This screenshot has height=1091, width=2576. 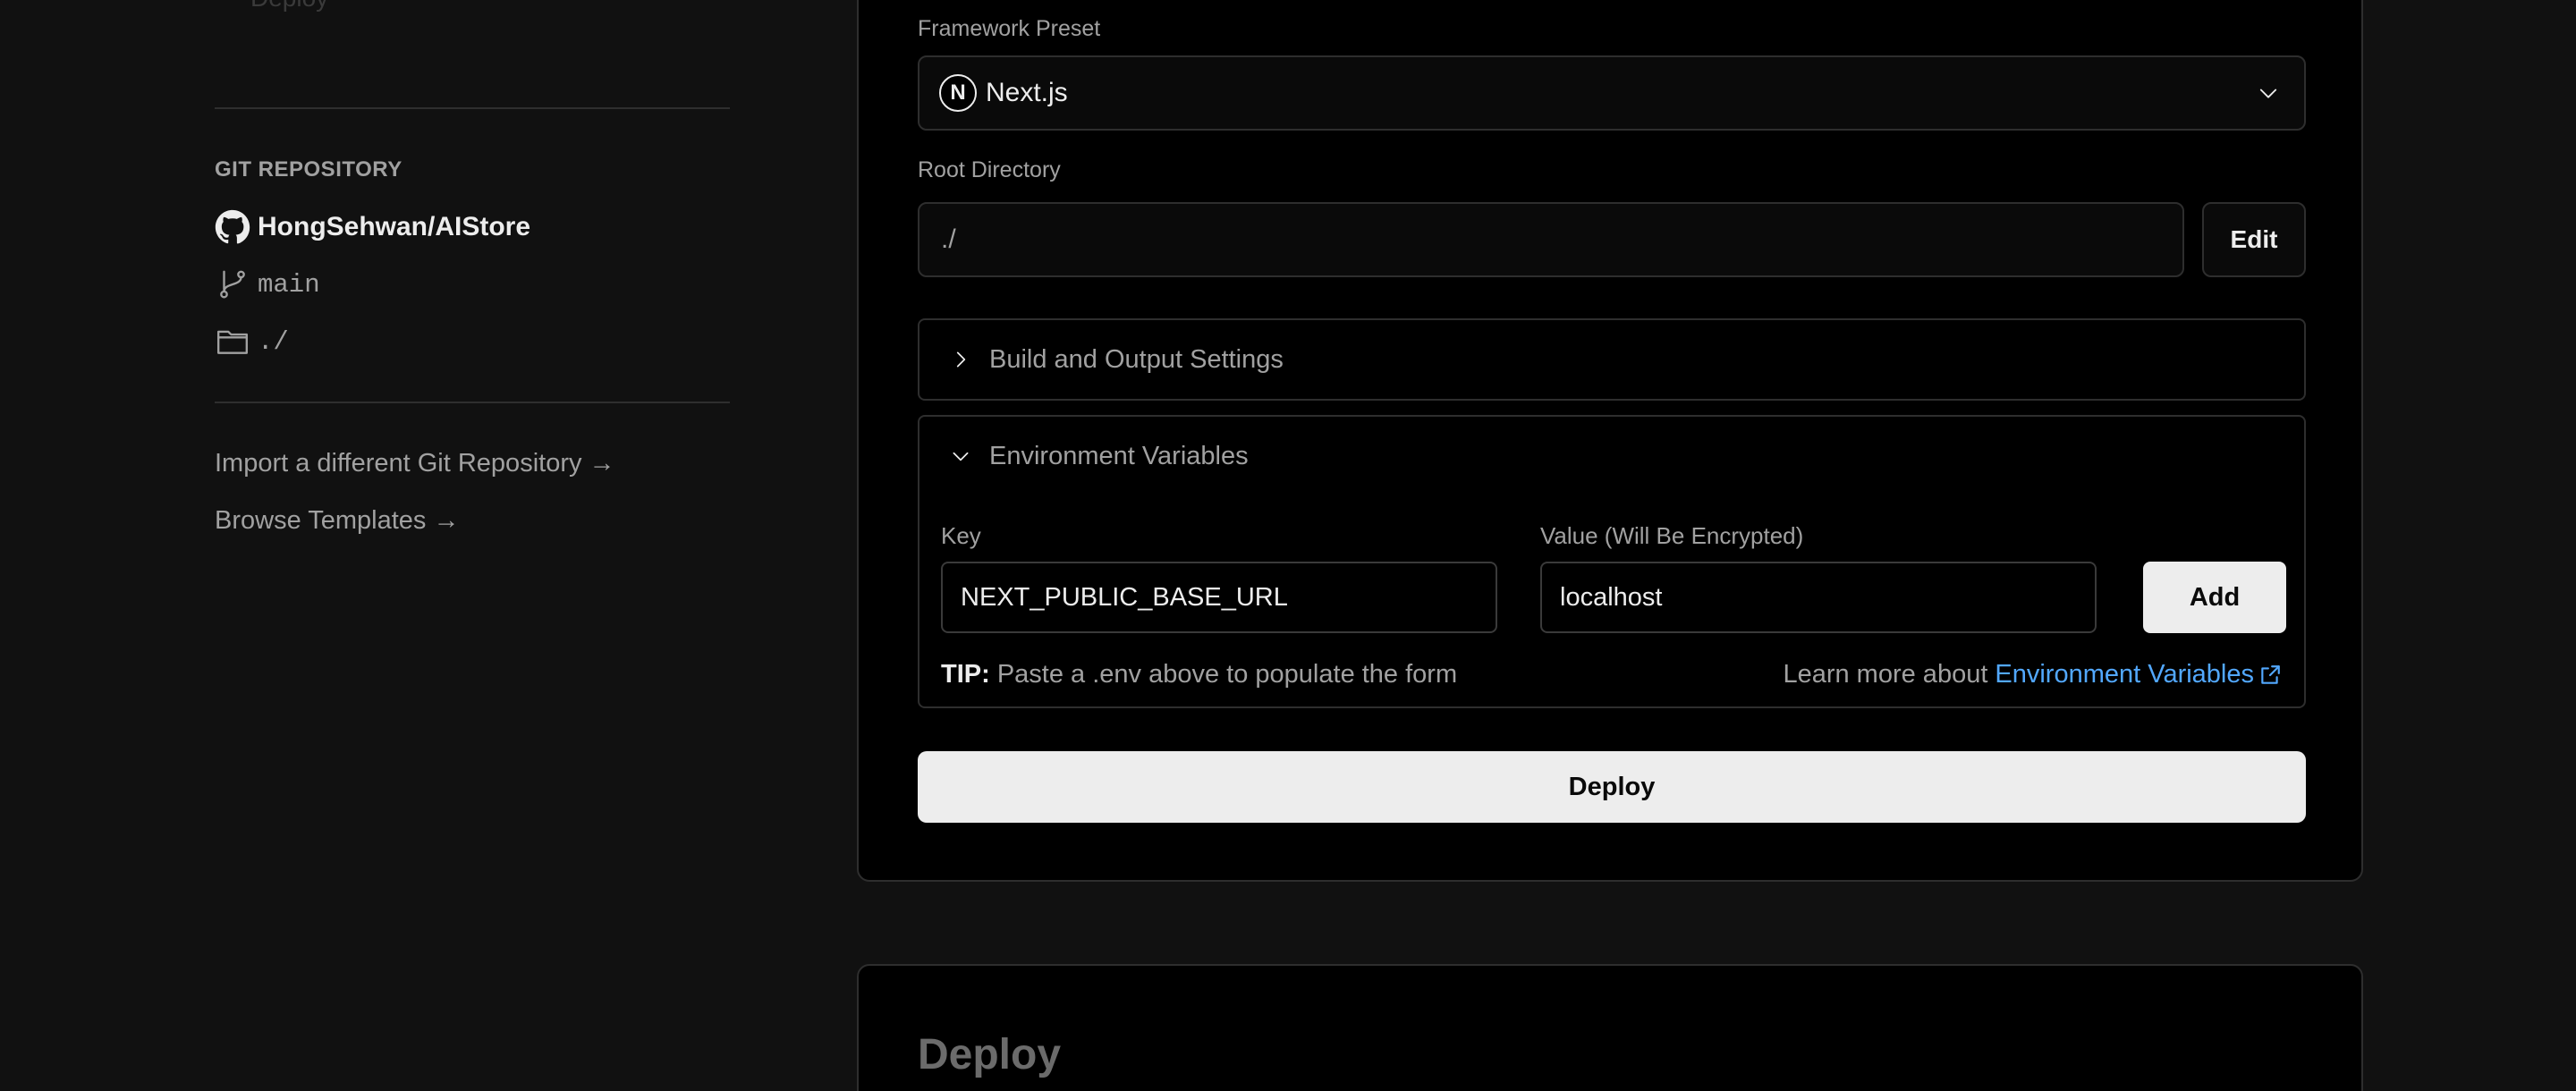 What do you see at coordinates (252, 341) in the screenshot?
I see `directory-row: ./` at bounding box center [252, 341].